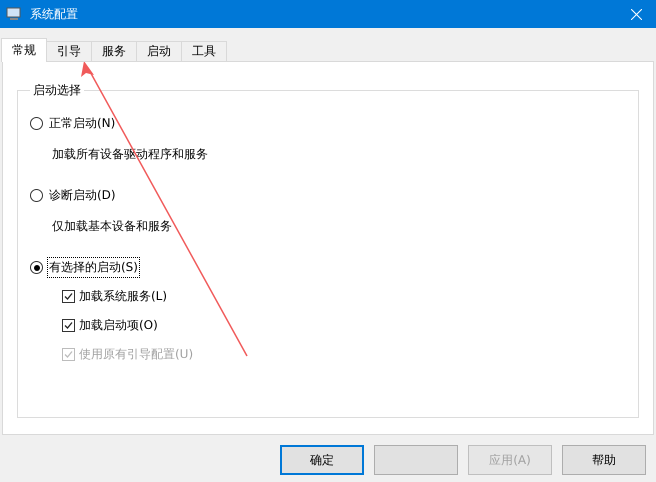 This screenshot has height=482, width=656. Describe the element at coordinates (14, 14) in the screenshot. I see `computer-icon` at that location.